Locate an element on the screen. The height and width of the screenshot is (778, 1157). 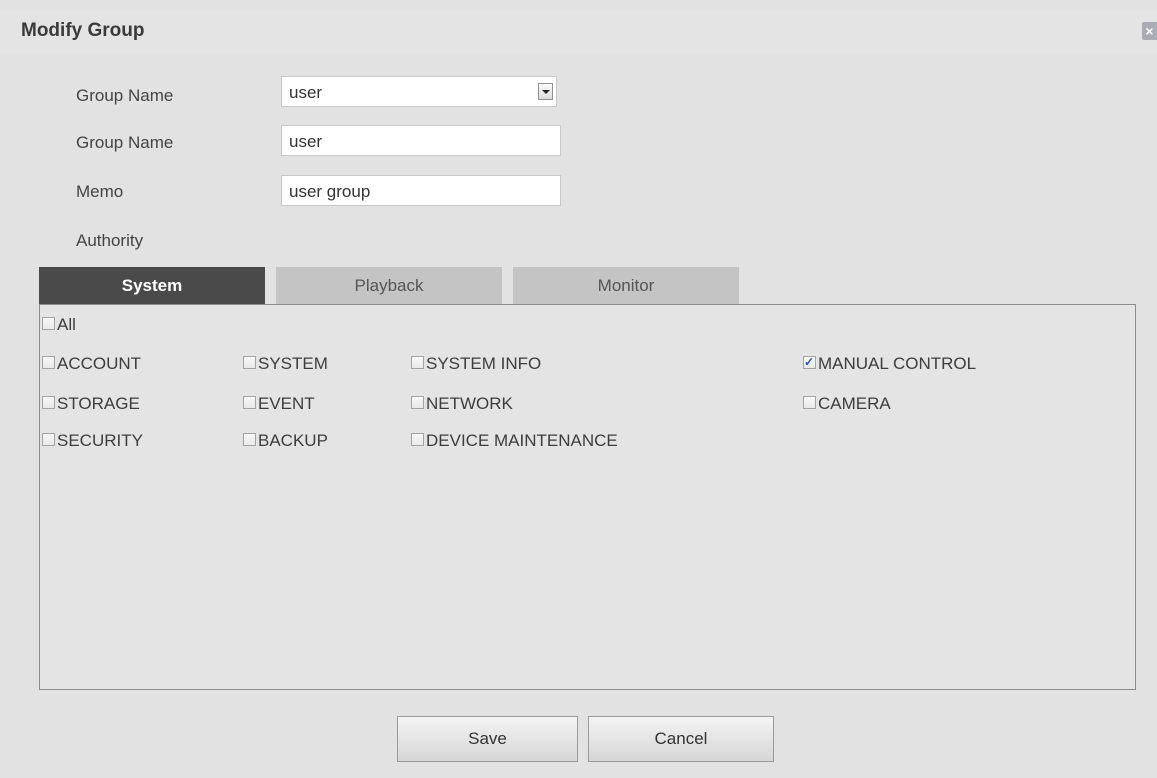
checkbox-network: NETWORK is located at coordinates (462, 403).